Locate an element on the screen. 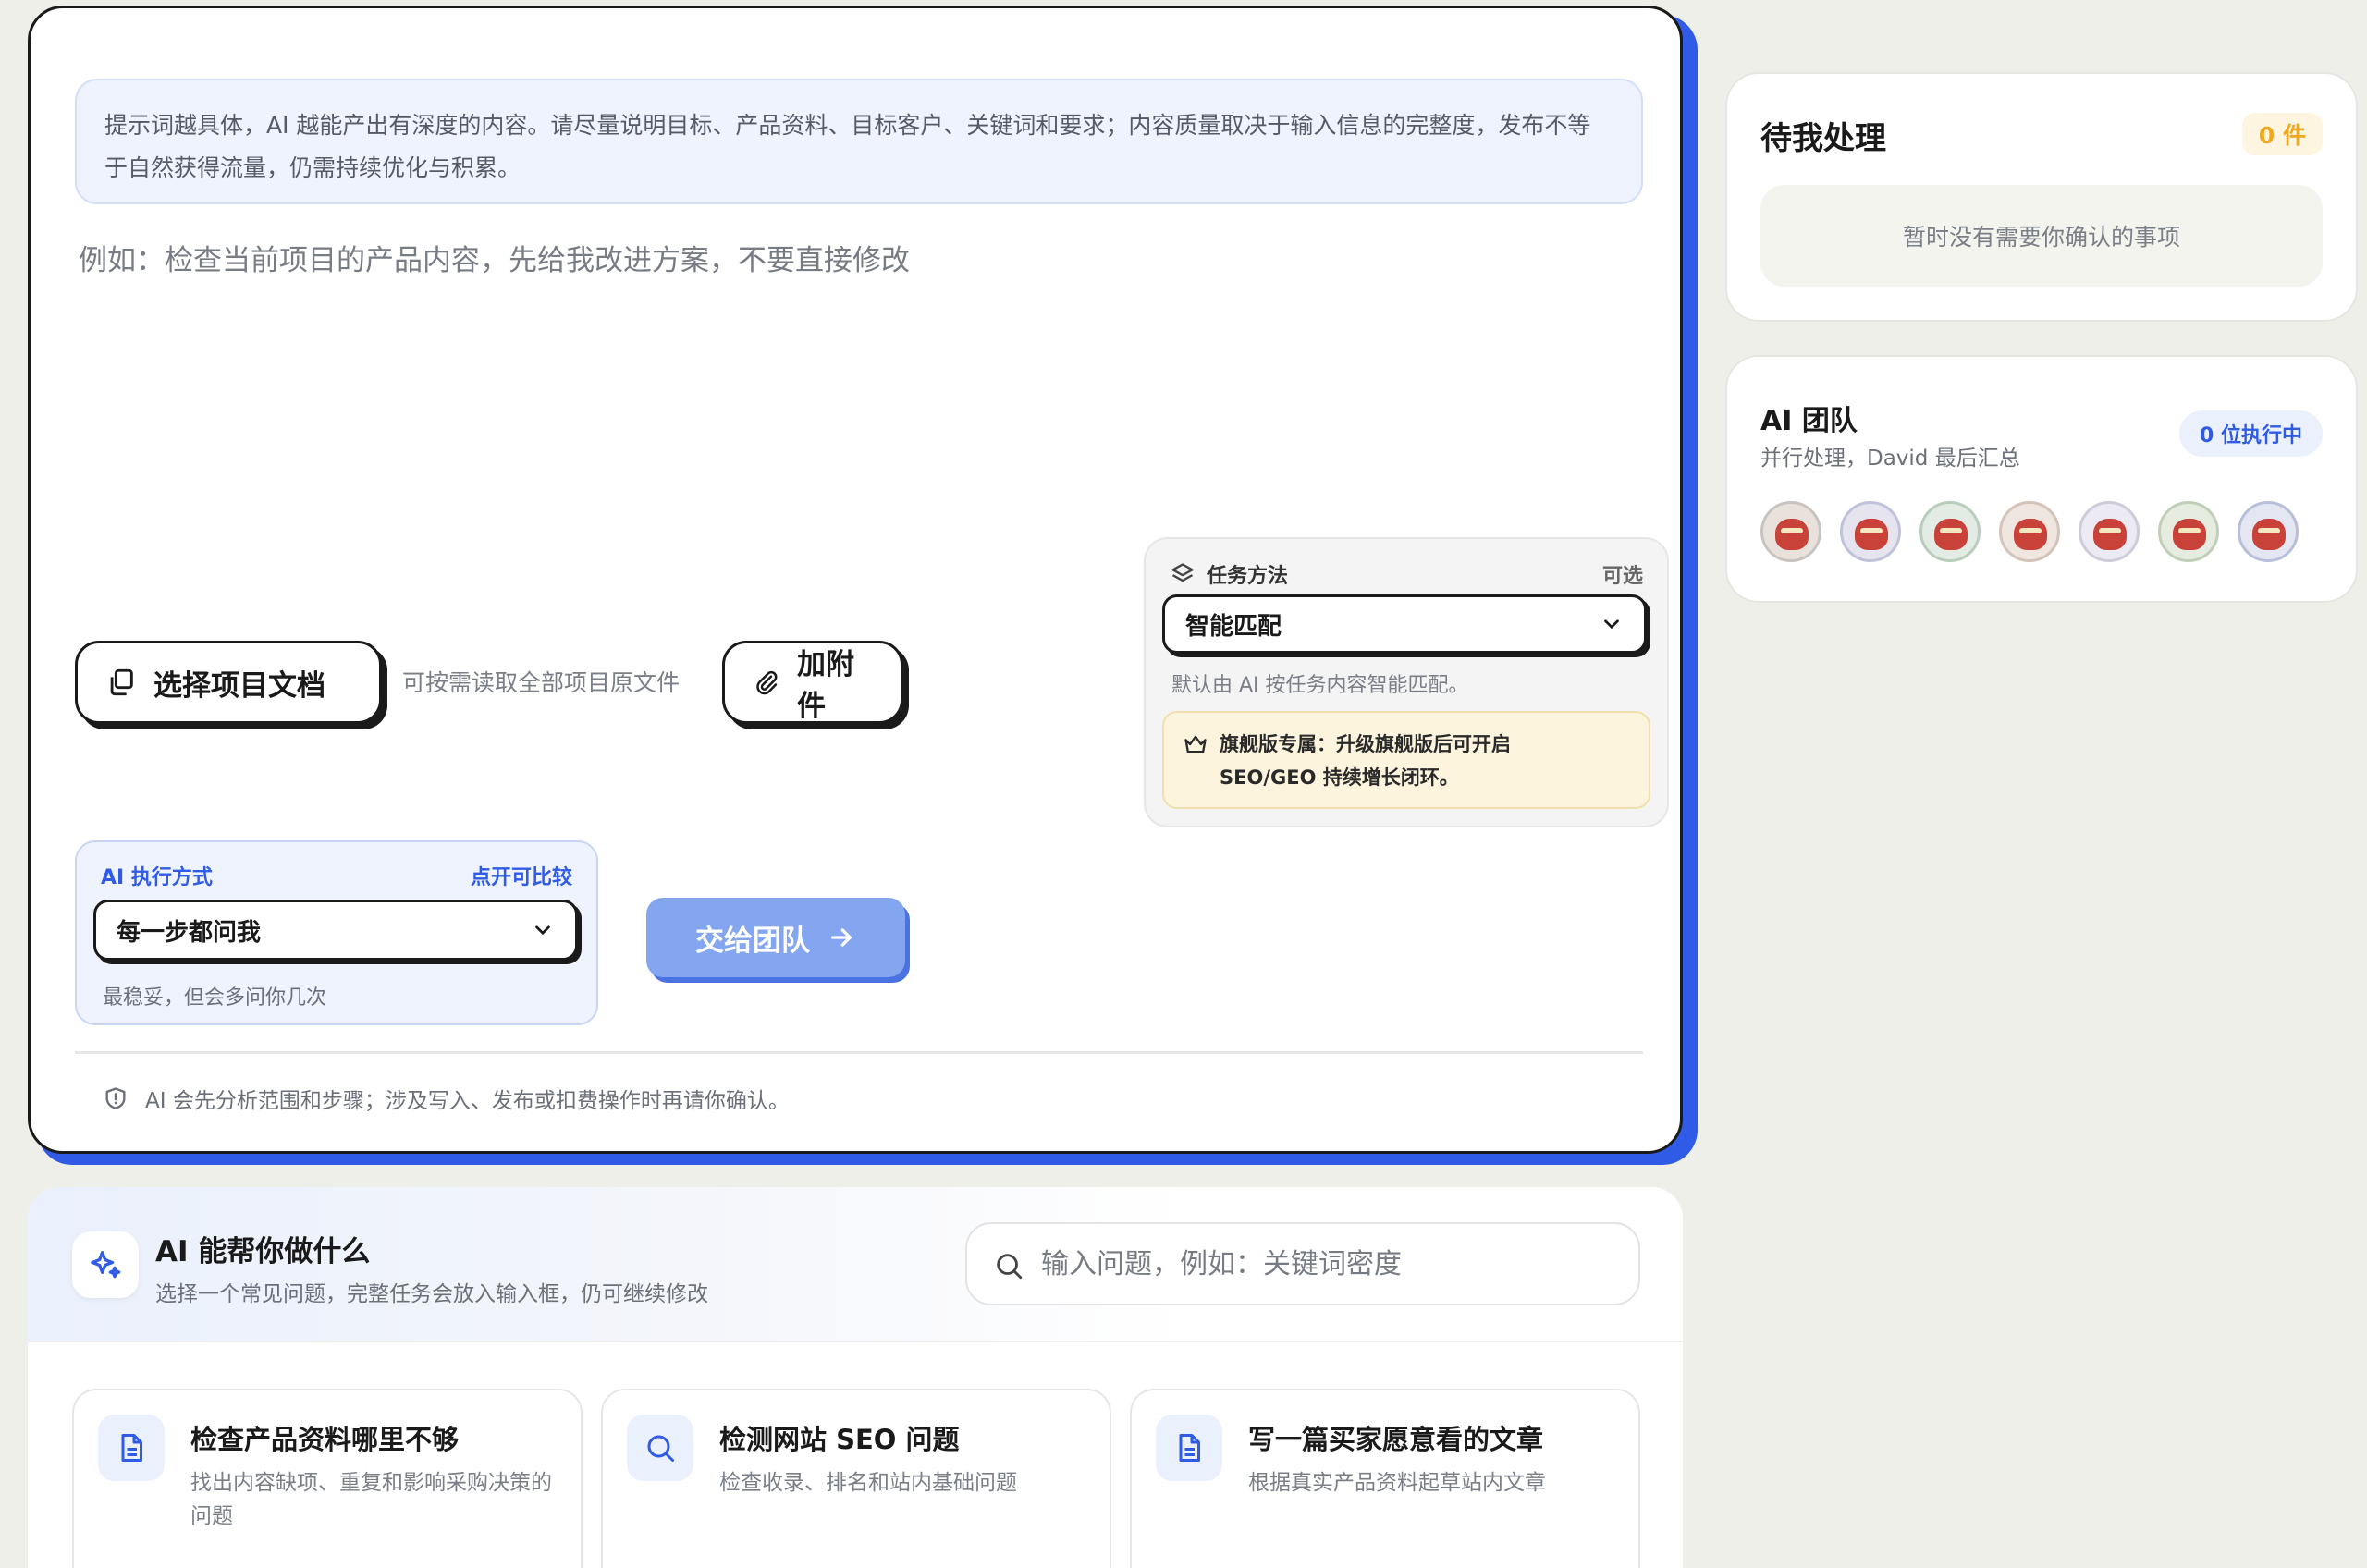 This screenshot has height=1568, width=2367. ai-help-header: AI 能帮你做什么 选择一个常见问题，完整任务会放入输入框，仍可继续修改 is located at coordinates (855, 1265).